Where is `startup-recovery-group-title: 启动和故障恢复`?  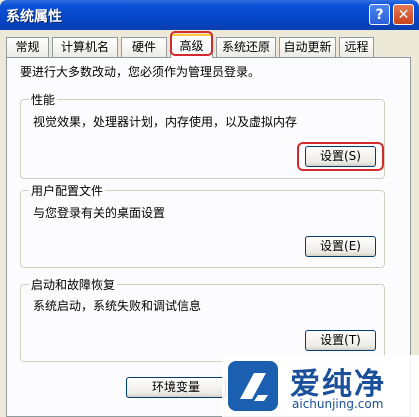
startup-recovery-group-title: 启动和故障恢复 is located at coordinates (73, 284).